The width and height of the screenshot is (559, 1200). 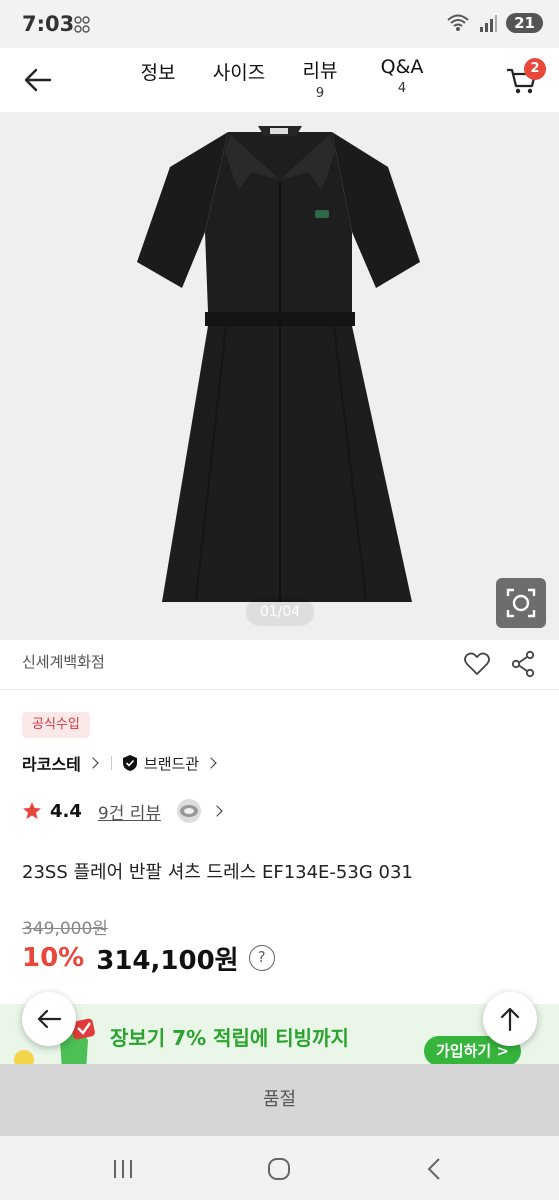 I want to click on brand-link: 라코스테, so click(x=51, y=763).